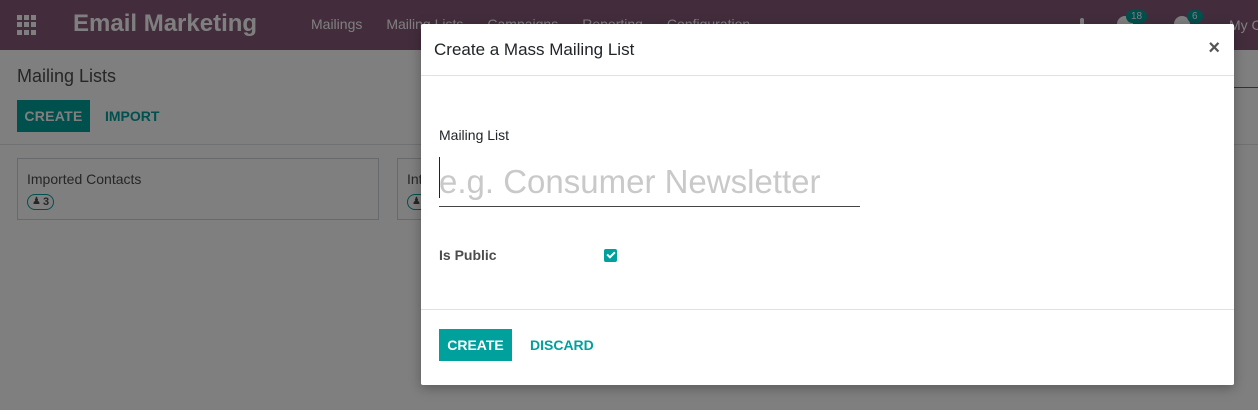  Describe the element at coordinates (562, 345) in the screenshot. I see `discard-button: DISCARD` at that location.